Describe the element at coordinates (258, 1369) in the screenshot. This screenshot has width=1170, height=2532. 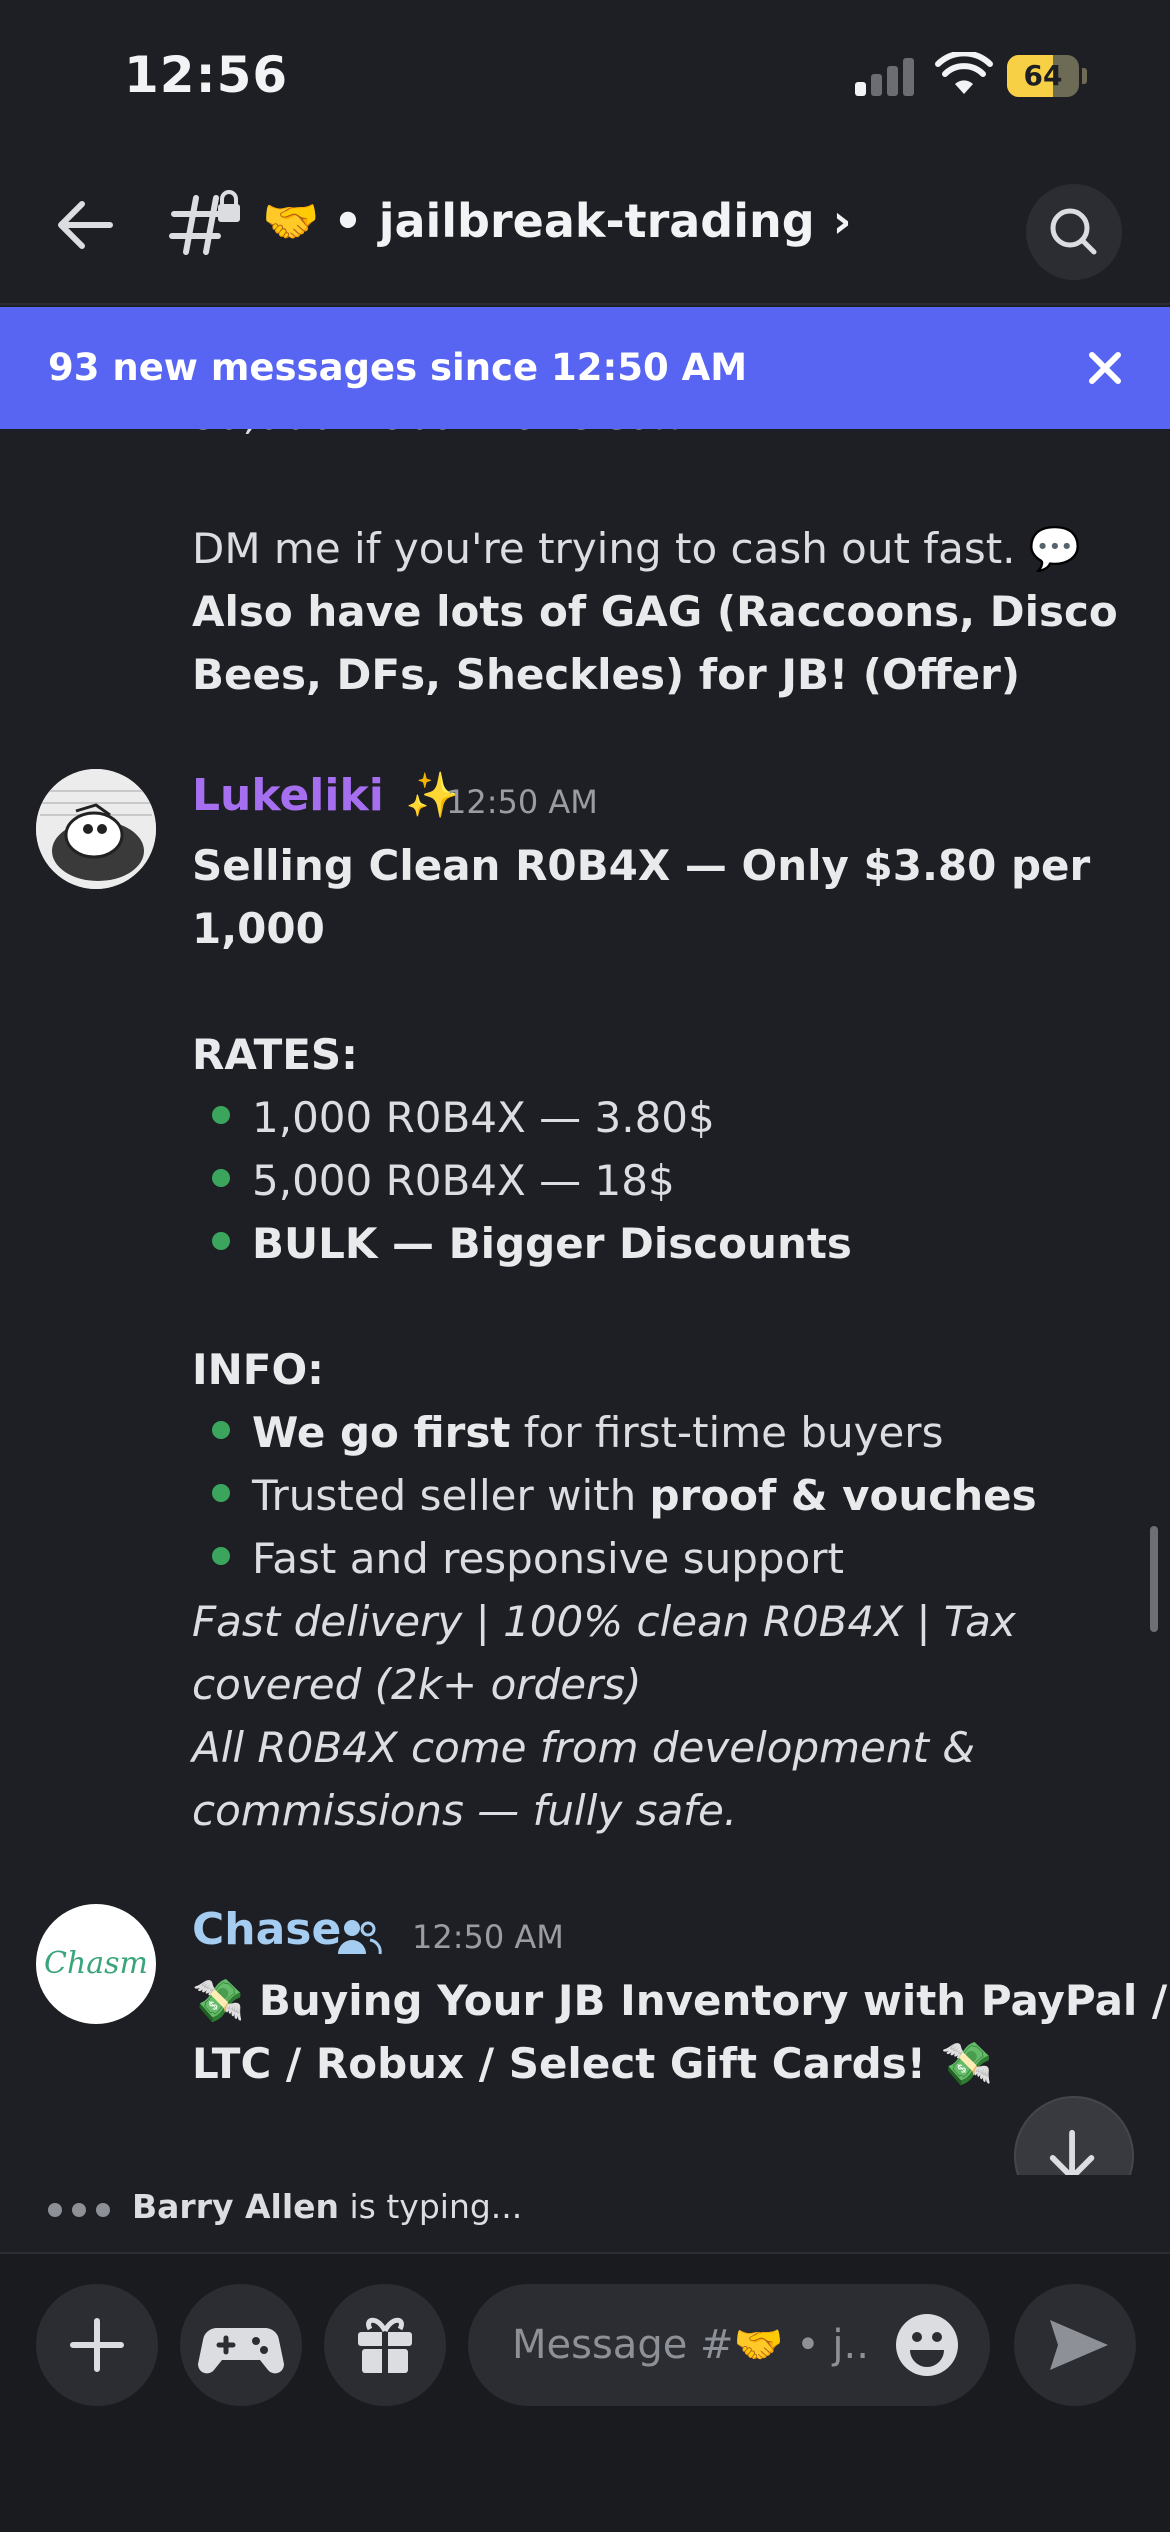
I see `message-text: INFO:` at that location.